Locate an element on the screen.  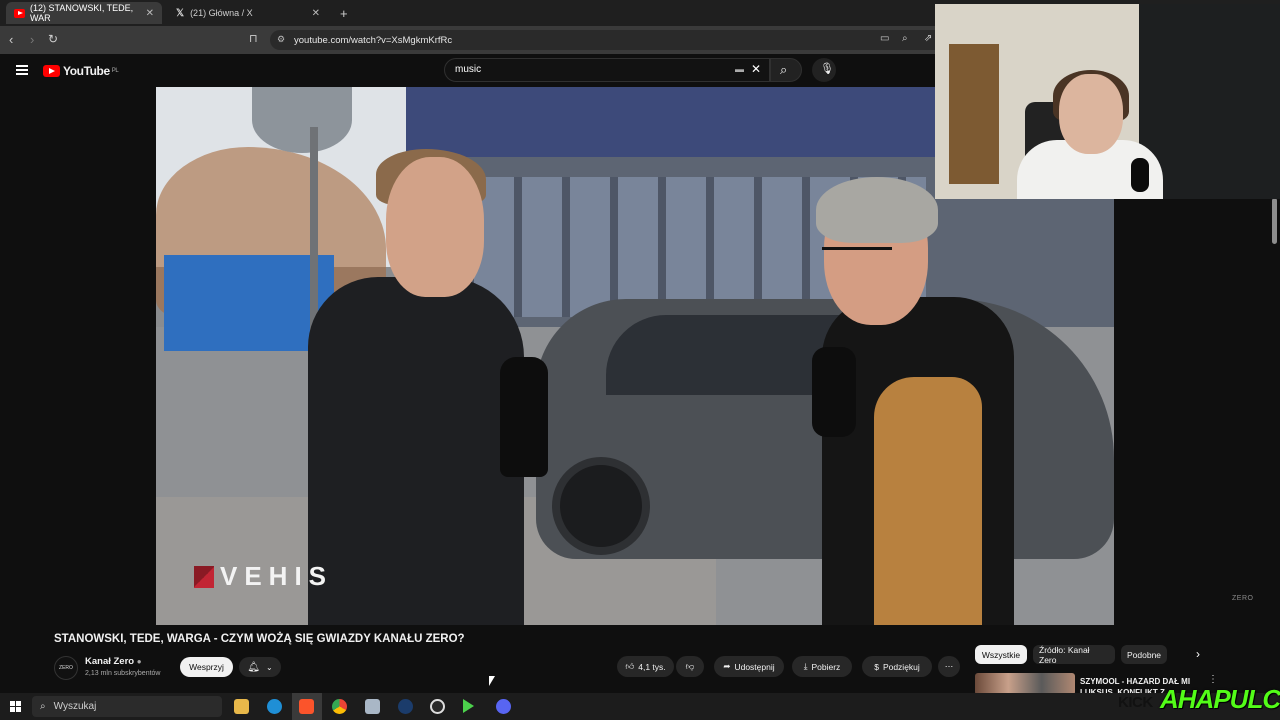
video-scene-guest-sleeve is located at coordinates (928, 501).